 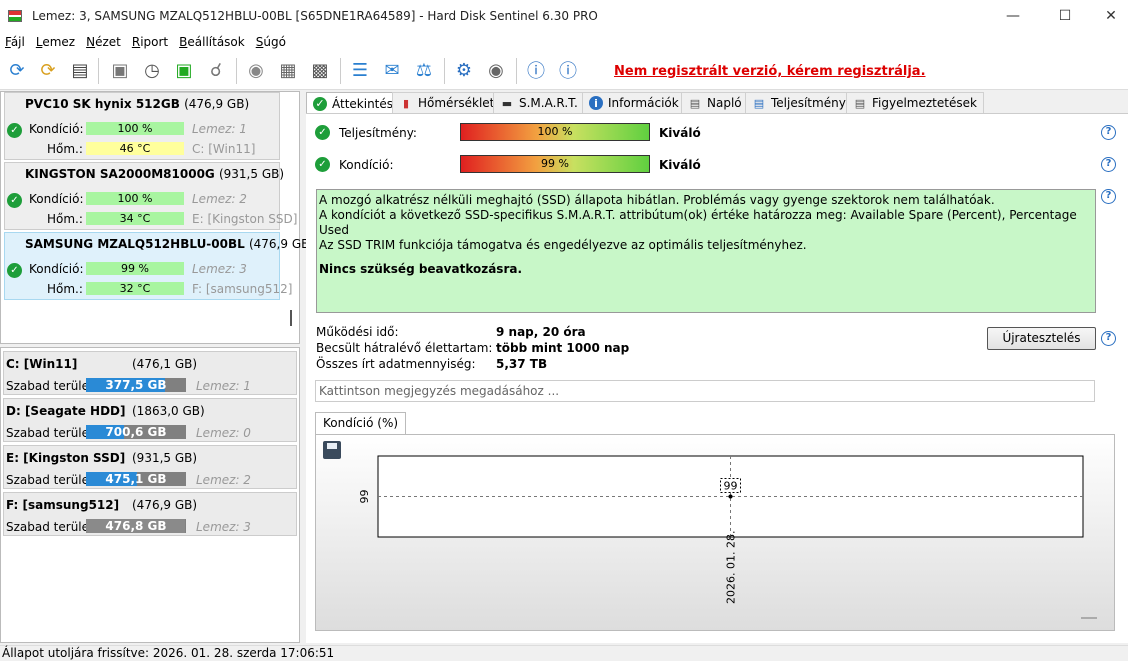 What do you see at coordinates (271, 42) in the screenshot?
I see `menu-help: Súgó` at bounding box center [271, 42].